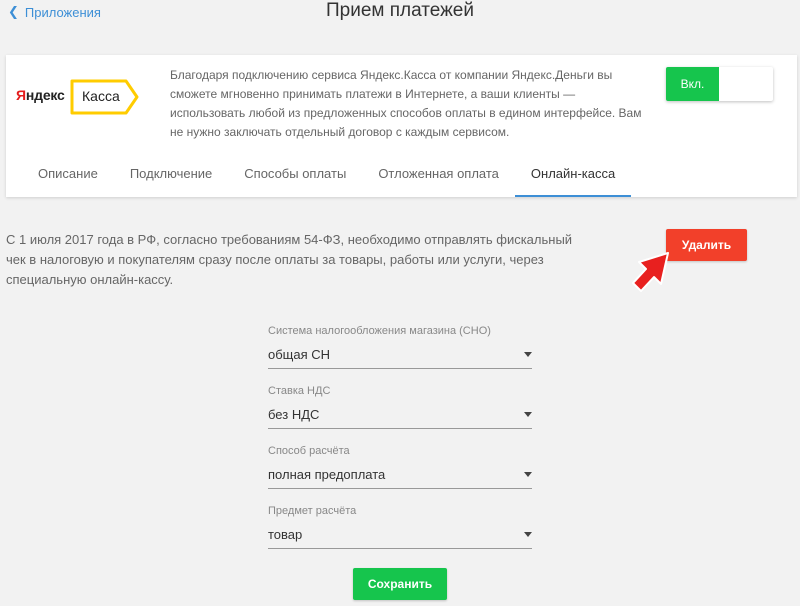  What do you see at coordinates (312, 511) in the screenshot?
I see `payment-subject-label: Предмет расчёта` at bounding box center [312, 511].